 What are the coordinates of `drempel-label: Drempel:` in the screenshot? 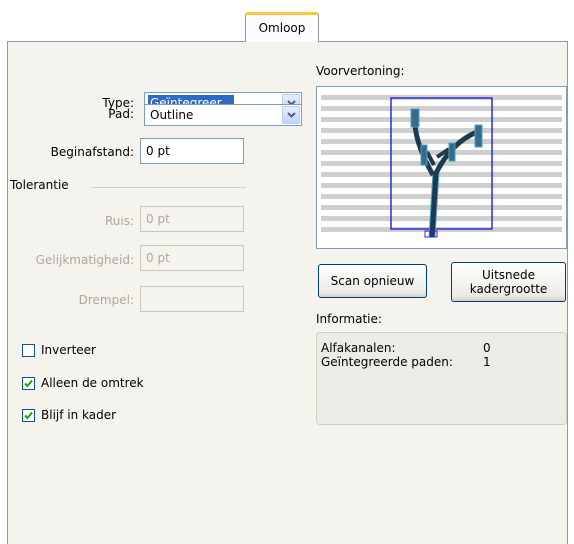 It's located at (106, 300).